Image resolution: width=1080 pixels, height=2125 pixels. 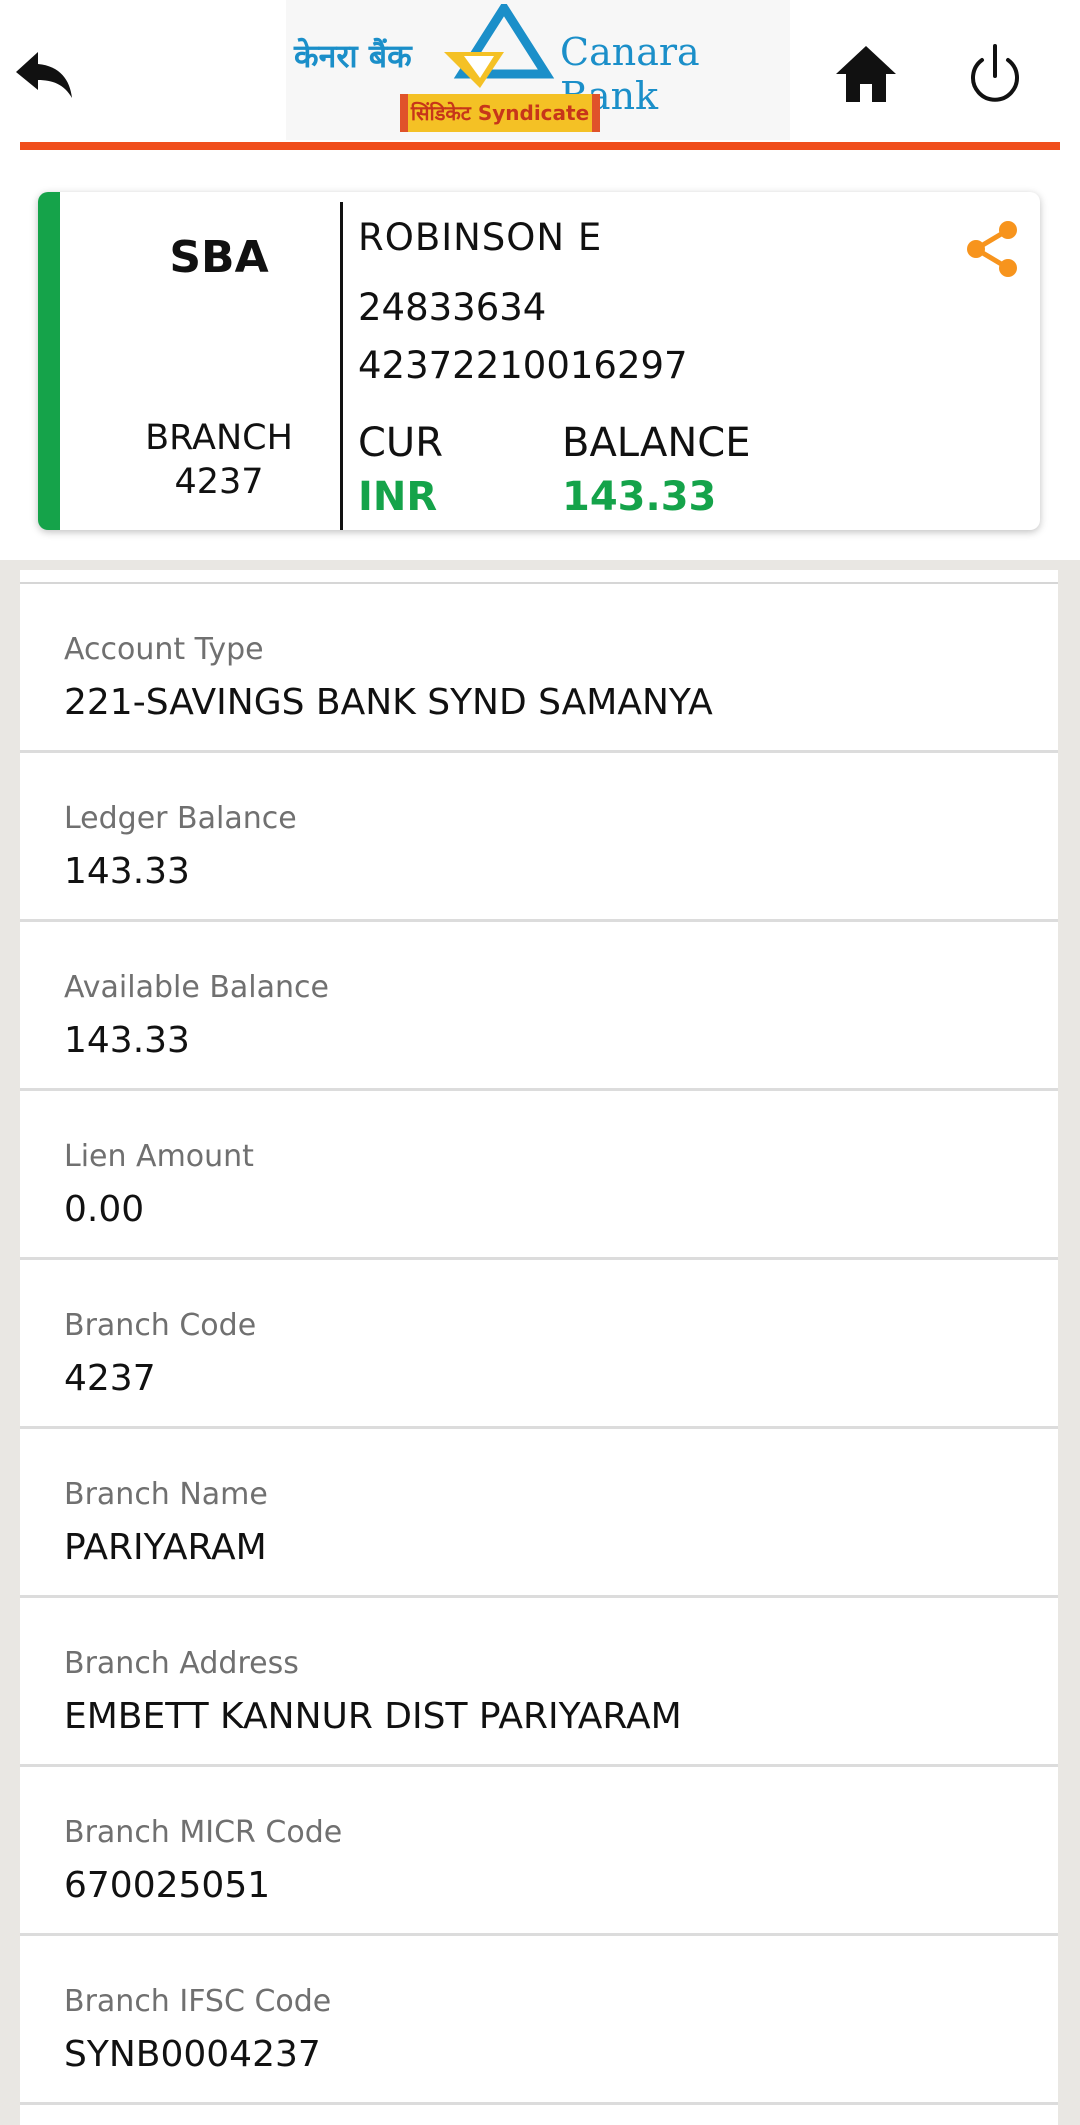 What do you see at coordinates (388, 702) in the screenshot?
I see `detail-value: 221-SAVINGS BANK SYND SAMANYA` at bounding box center [388, 702].